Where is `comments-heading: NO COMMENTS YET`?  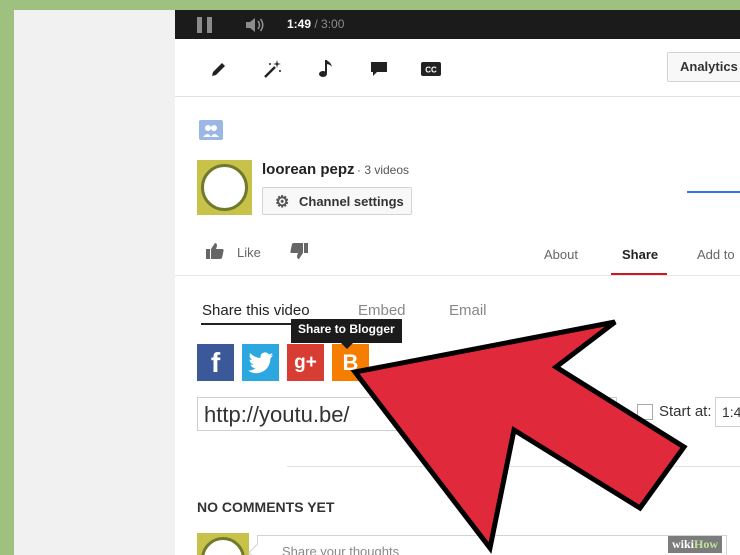 comments-heading: NO COMMENTS YET is located at coordinates (266, 507).